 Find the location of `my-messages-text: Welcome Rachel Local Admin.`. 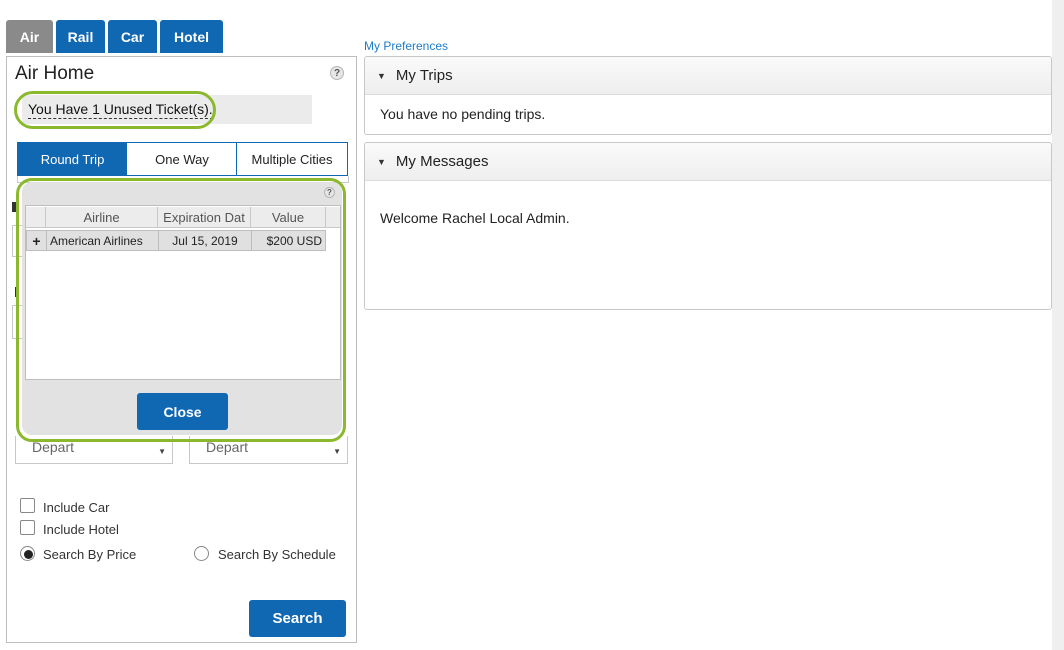

my-messages-text: Welcome Rachel Local Admin. is located at coordinates (475, 218).